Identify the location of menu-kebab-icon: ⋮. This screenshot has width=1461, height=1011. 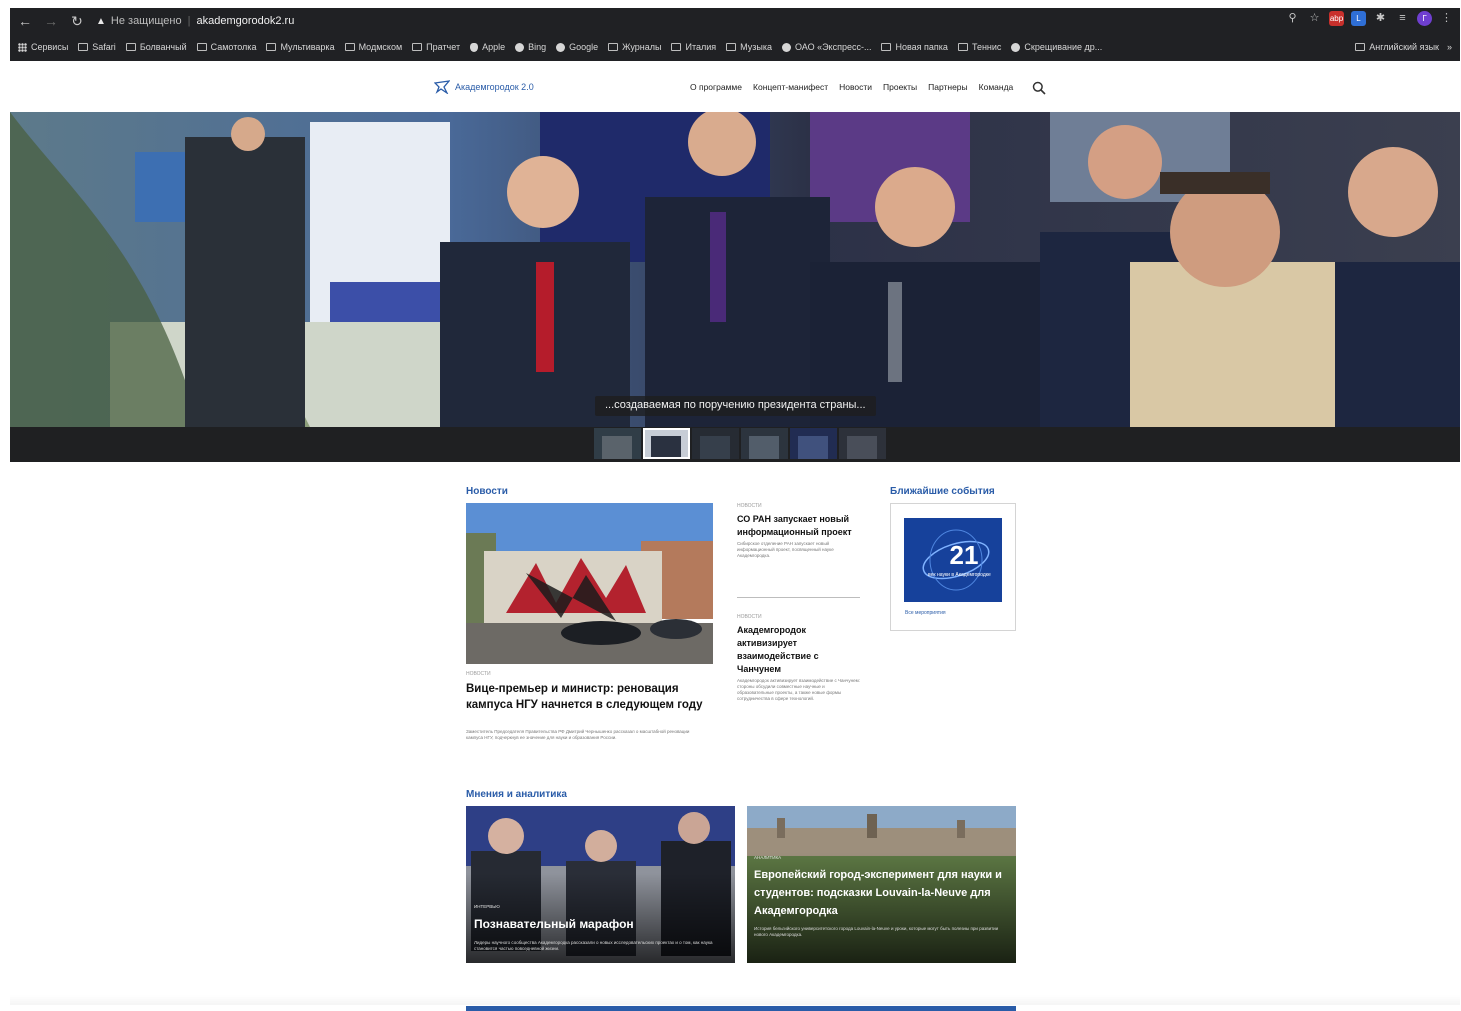
(1446, 18).